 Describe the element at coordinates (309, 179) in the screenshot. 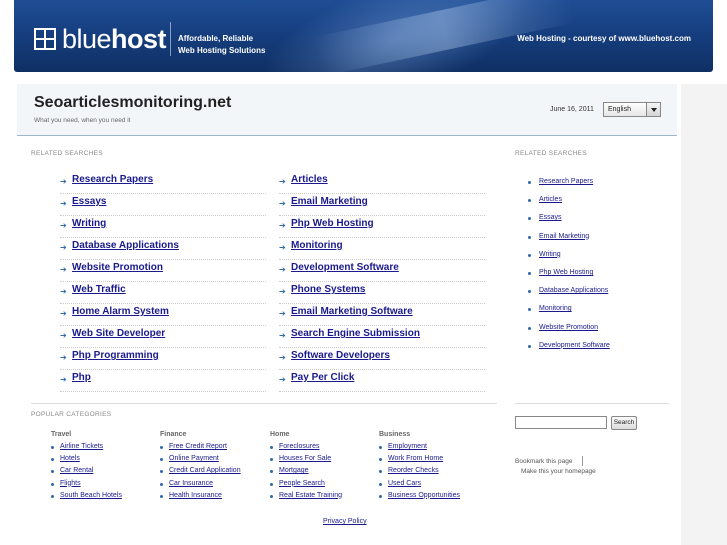

I see `related-search-link: Articles` at that location.